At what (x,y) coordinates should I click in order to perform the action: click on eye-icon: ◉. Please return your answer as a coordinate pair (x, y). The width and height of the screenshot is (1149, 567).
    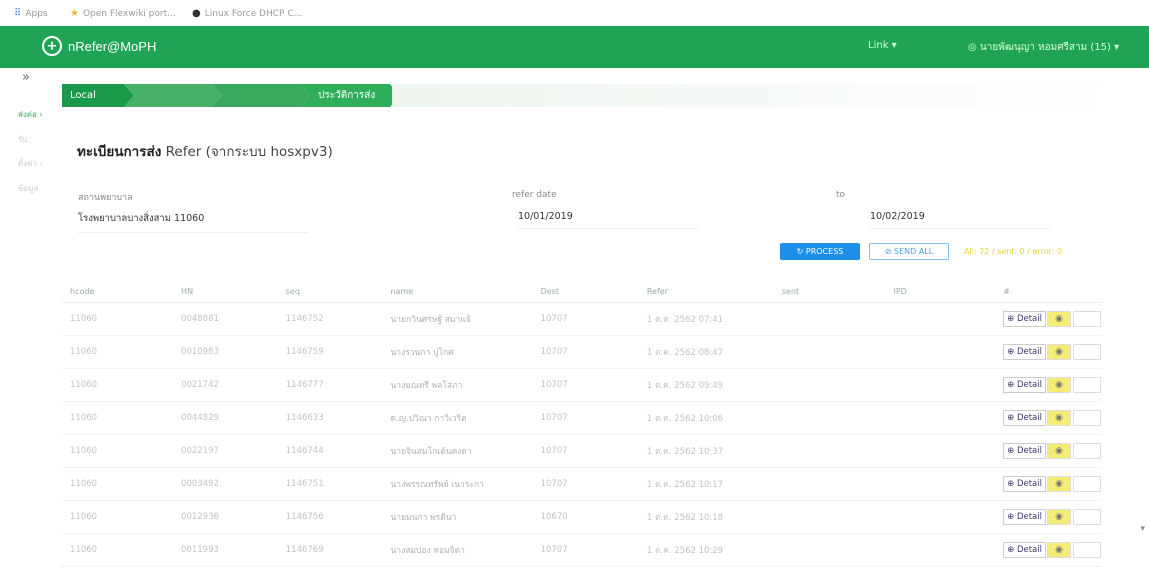
    Looking at the image, I should click on (1059, 385).